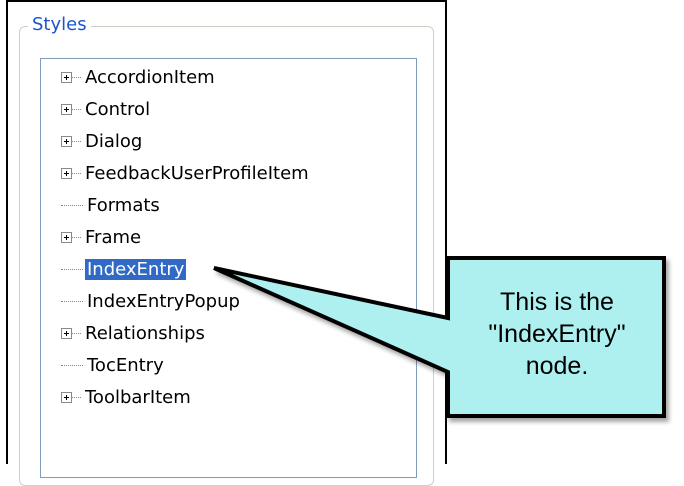 The image size is (684, 486). Describe the element at coordinates (557, 302) in the screenshot. I see `callout-line-1: This is the` at that location.